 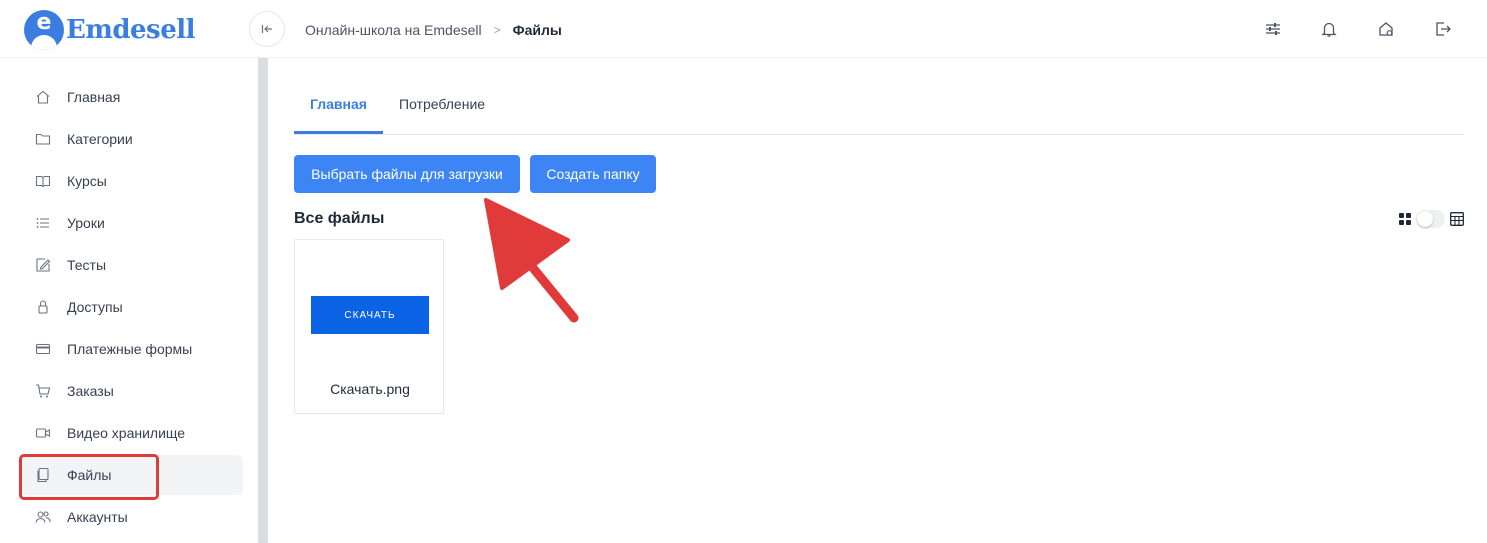 I want to click on tab-main: Главная, so click(x=338, y=104).